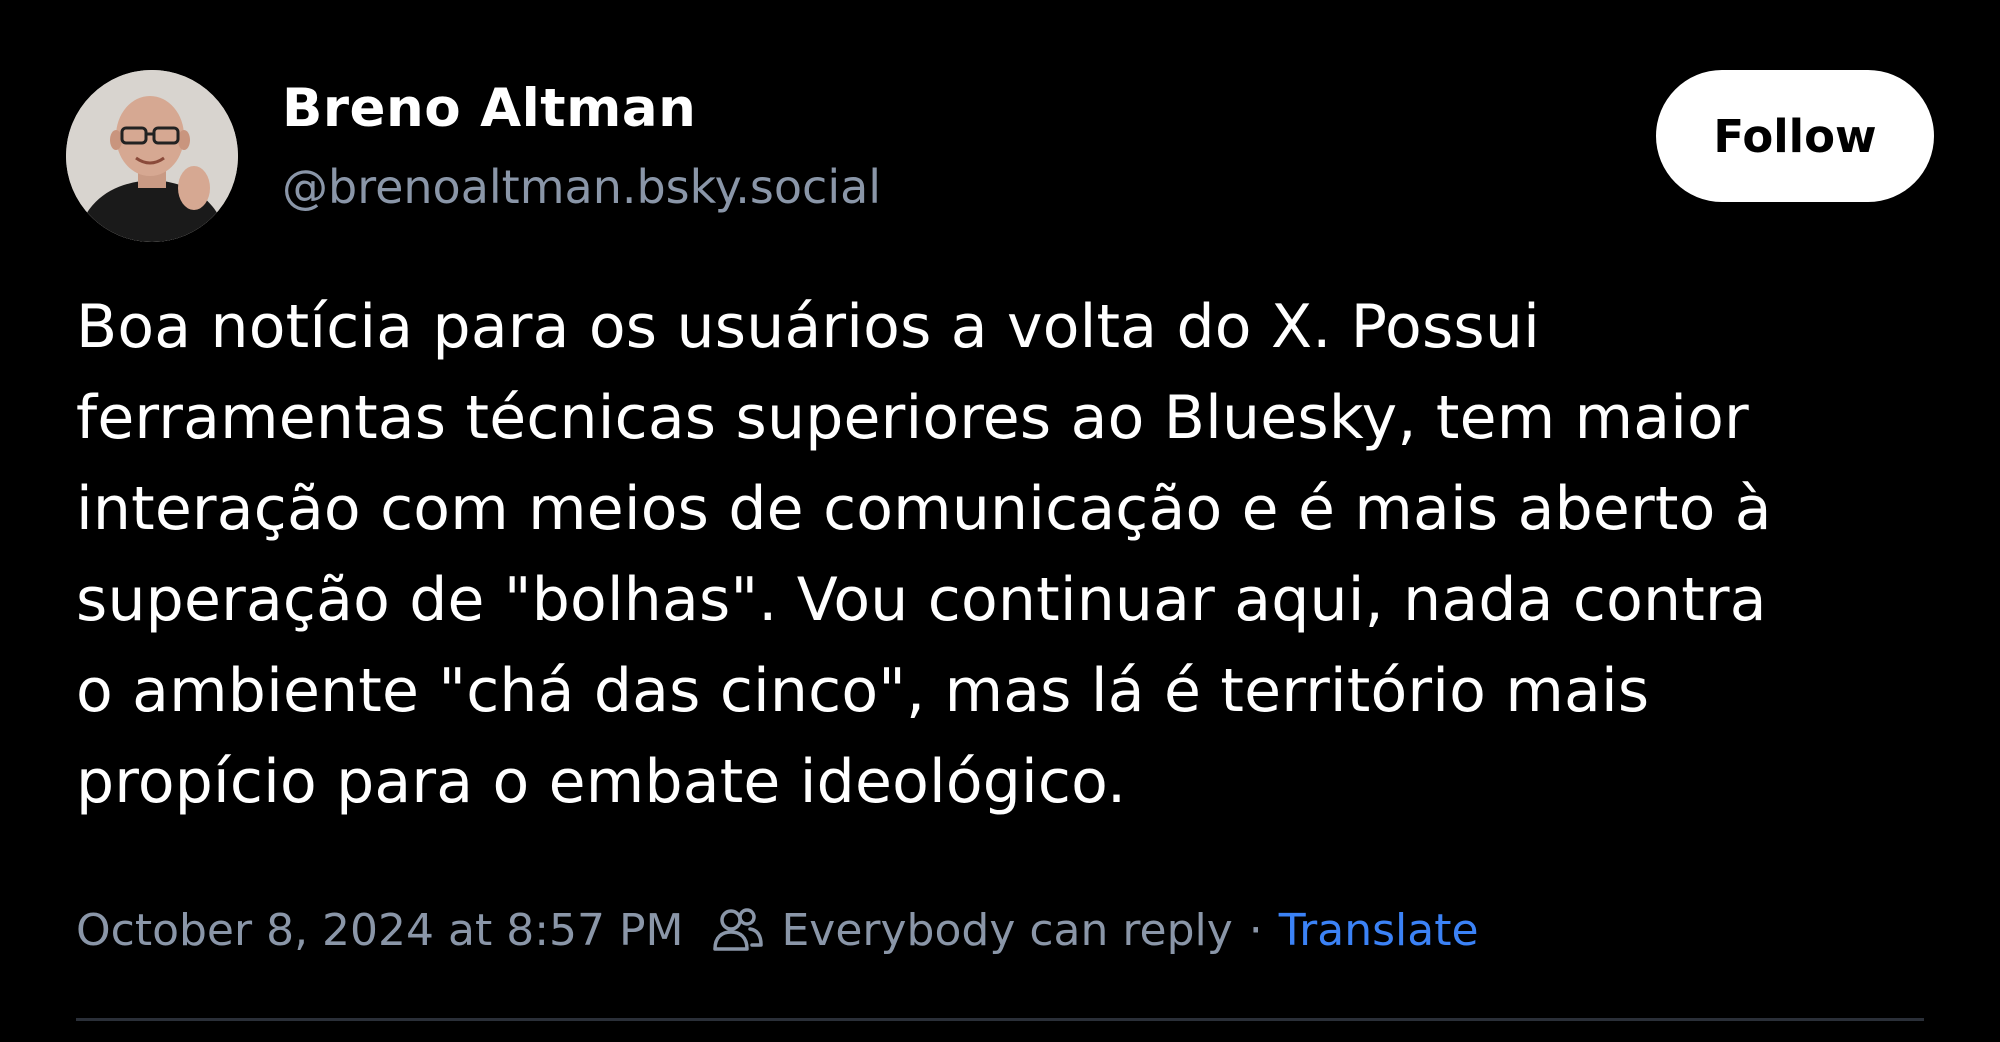 The image size is (2000, 1042). I want to click on author-handle: @brenoaltman.bsky.social, so click(581, 187).